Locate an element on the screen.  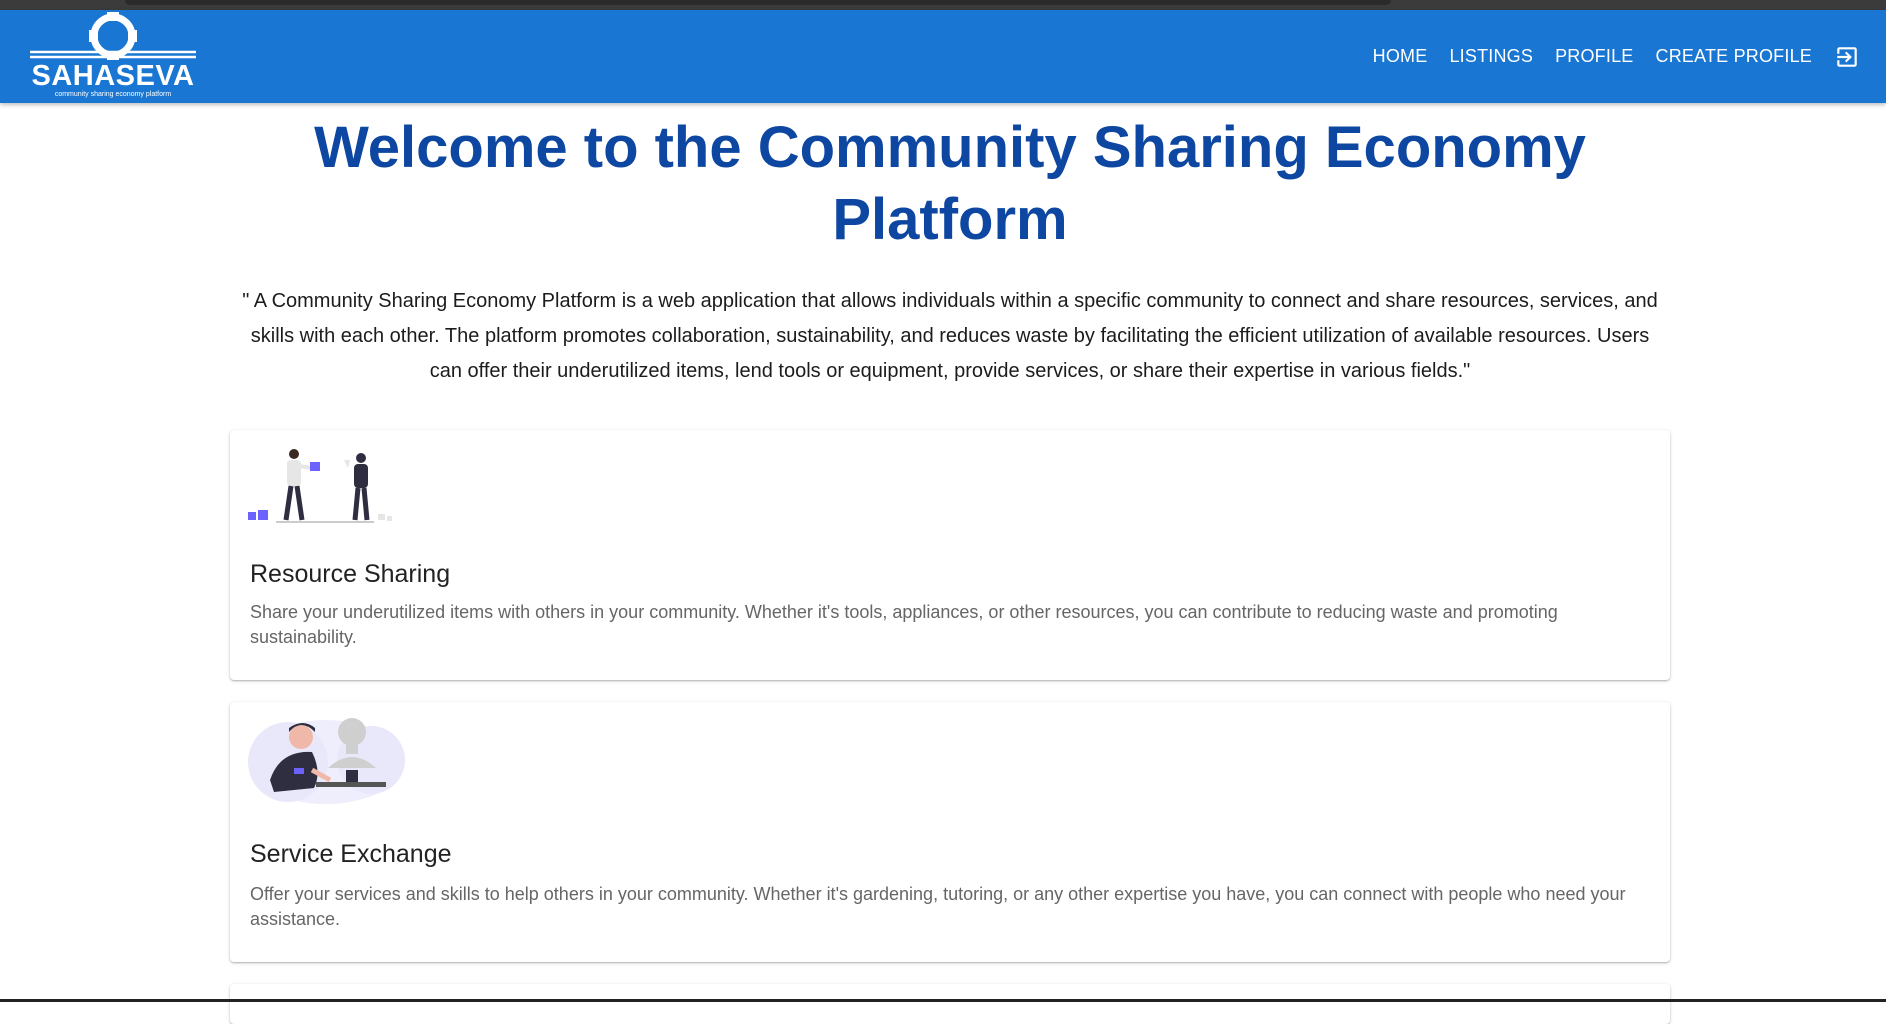
card-title: Service Exchange is located at coordinates (351, 854).